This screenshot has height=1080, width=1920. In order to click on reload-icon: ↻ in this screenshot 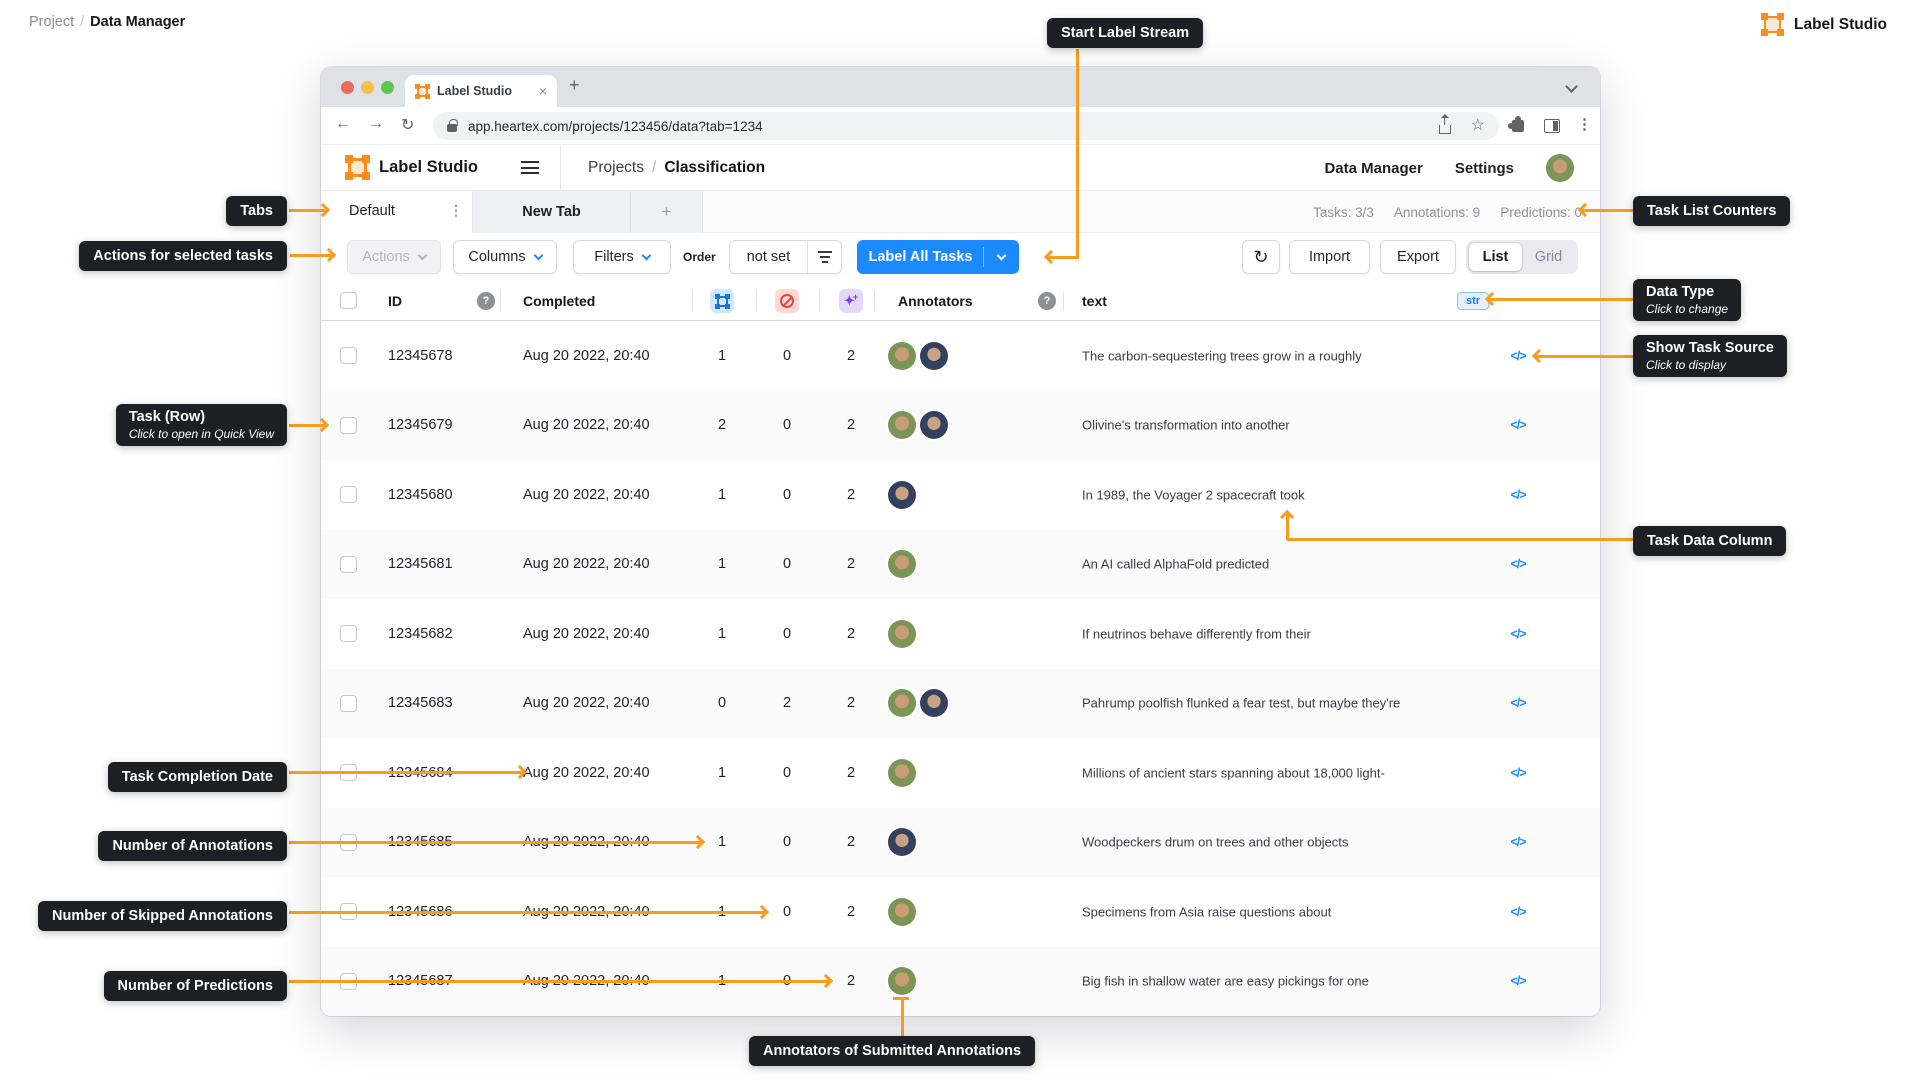, I will do `click(407, 125)`.